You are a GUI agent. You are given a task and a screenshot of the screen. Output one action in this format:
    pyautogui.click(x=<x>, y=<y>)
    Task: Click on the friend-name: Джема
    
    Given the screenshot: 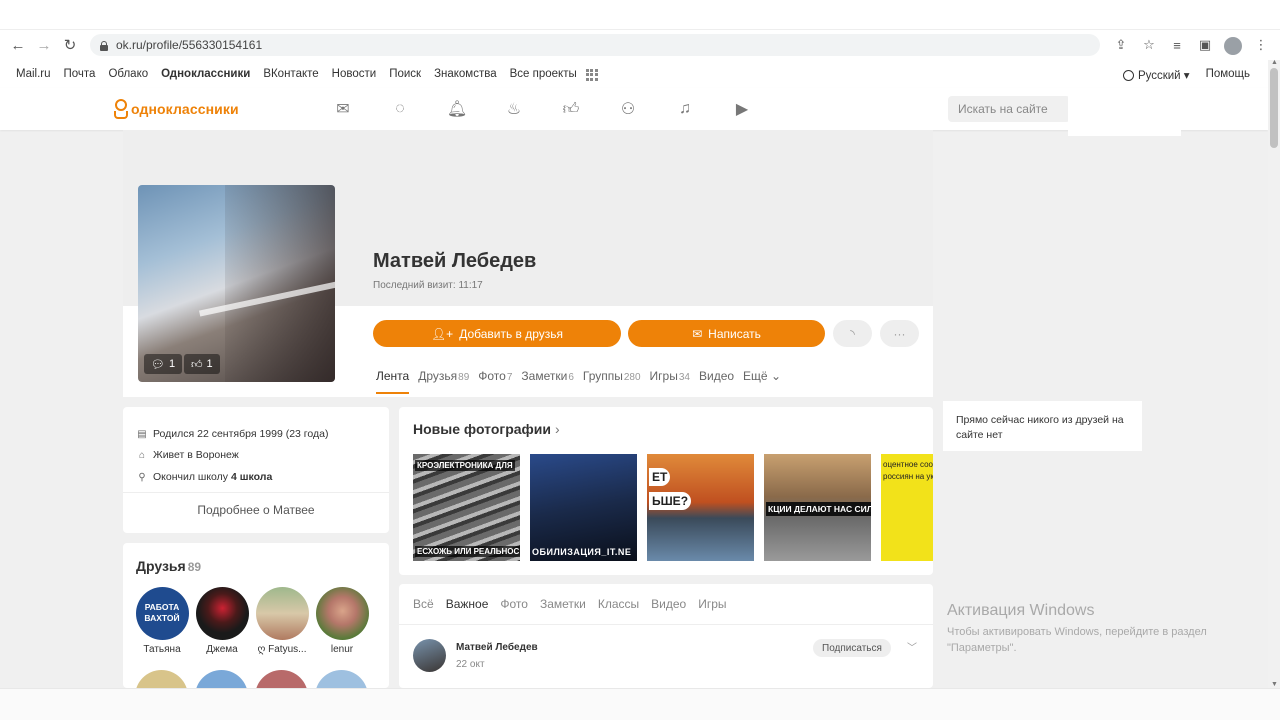 What is the action you would take?
    pyautogui.click(x=222, y=649)
    